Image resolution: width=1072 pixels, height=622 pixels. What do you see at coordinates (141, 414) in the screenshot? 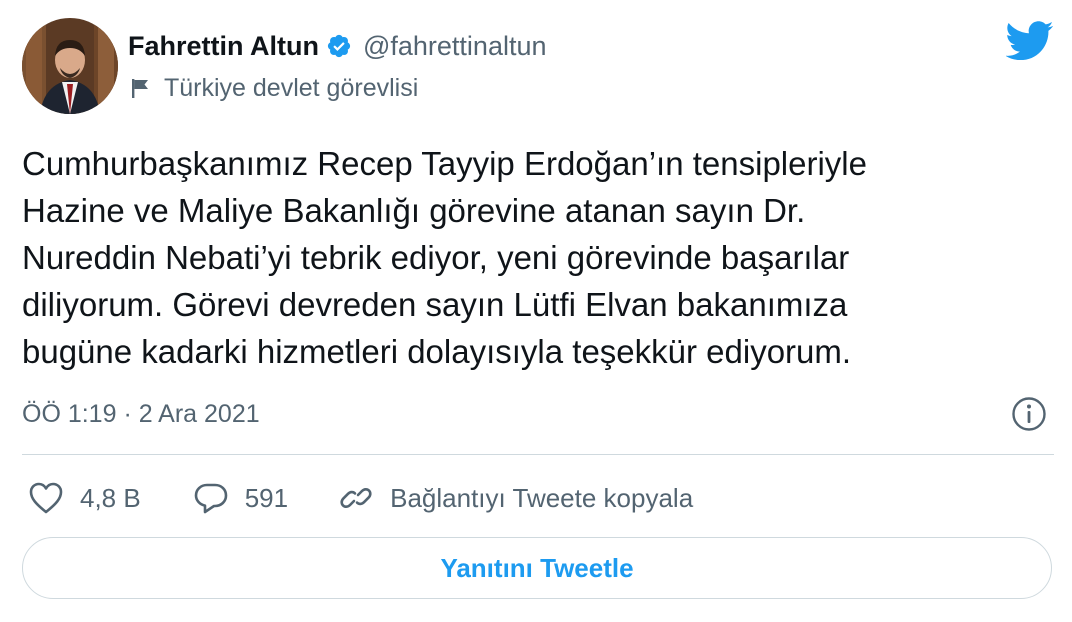
I see `tweet-timestamp: ÖÖ 1:19 · 2 Ara 2021` at bounding box center [141, 414].